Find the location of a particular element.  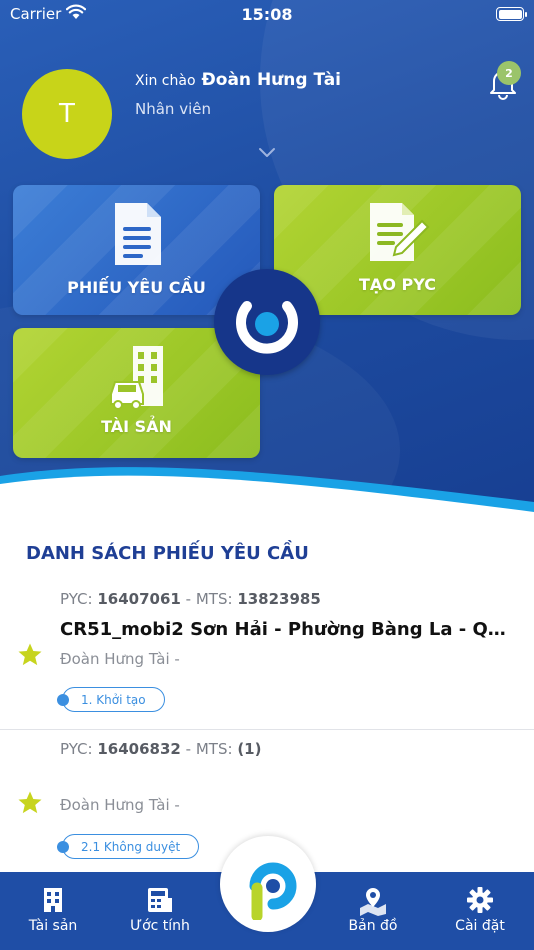

status-label: 1. Khởi tạo is located at coordinates (113, 699).